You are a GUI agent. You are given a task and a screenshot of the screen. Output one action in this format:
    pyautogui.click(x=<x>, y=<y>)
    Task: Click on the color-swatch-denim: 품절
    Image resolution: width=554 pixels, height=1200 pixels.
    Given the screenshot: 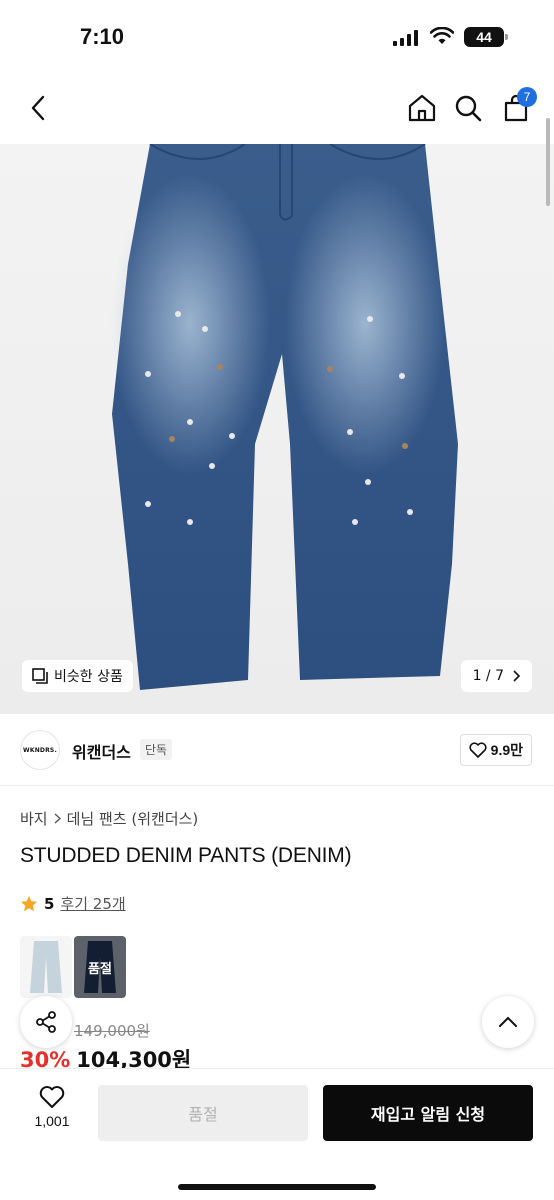 What is the action you would take?
    pyautogui.click(x=100, y=967)
    